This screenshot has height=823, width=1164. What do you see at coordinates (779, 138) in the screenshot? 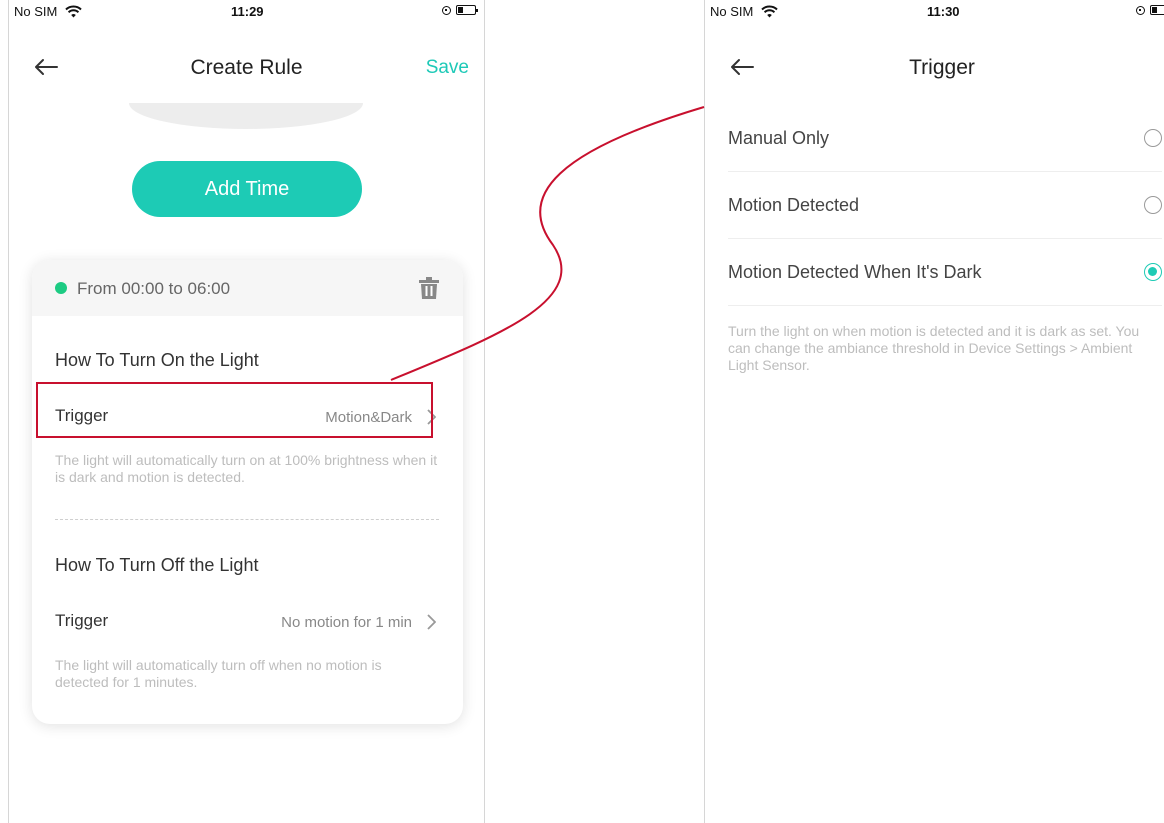
I see `option-label: Manual Only` at bounding box center [779, 138].